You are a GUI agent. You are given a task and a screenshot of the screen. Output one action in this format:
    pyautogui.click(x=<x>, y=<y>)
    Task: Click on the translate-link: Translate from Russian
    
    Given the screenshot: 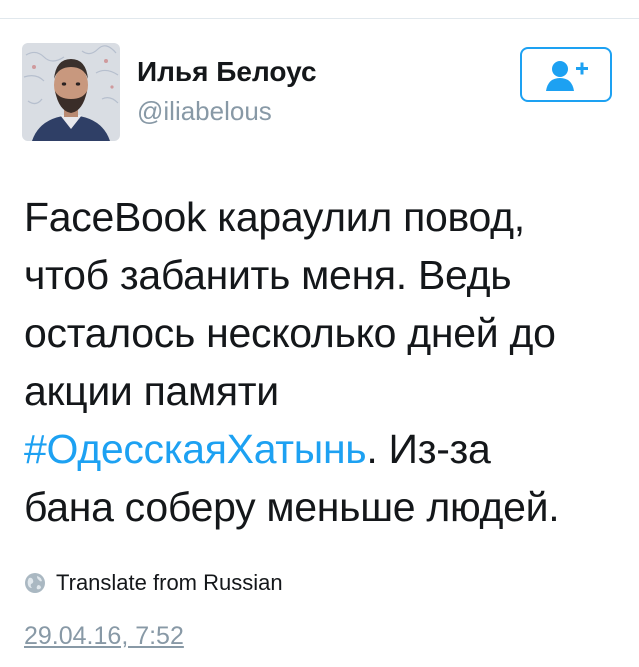 What is the action you would take?
    pyautogui.click(x=153, y=583)
    